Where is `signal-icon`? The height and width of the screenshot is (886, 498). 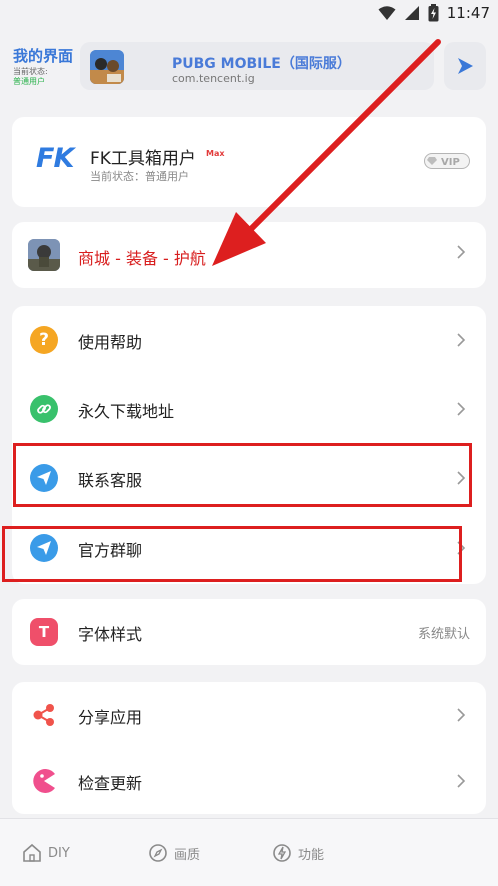
signal-icon is located at coordinates (411, 13).